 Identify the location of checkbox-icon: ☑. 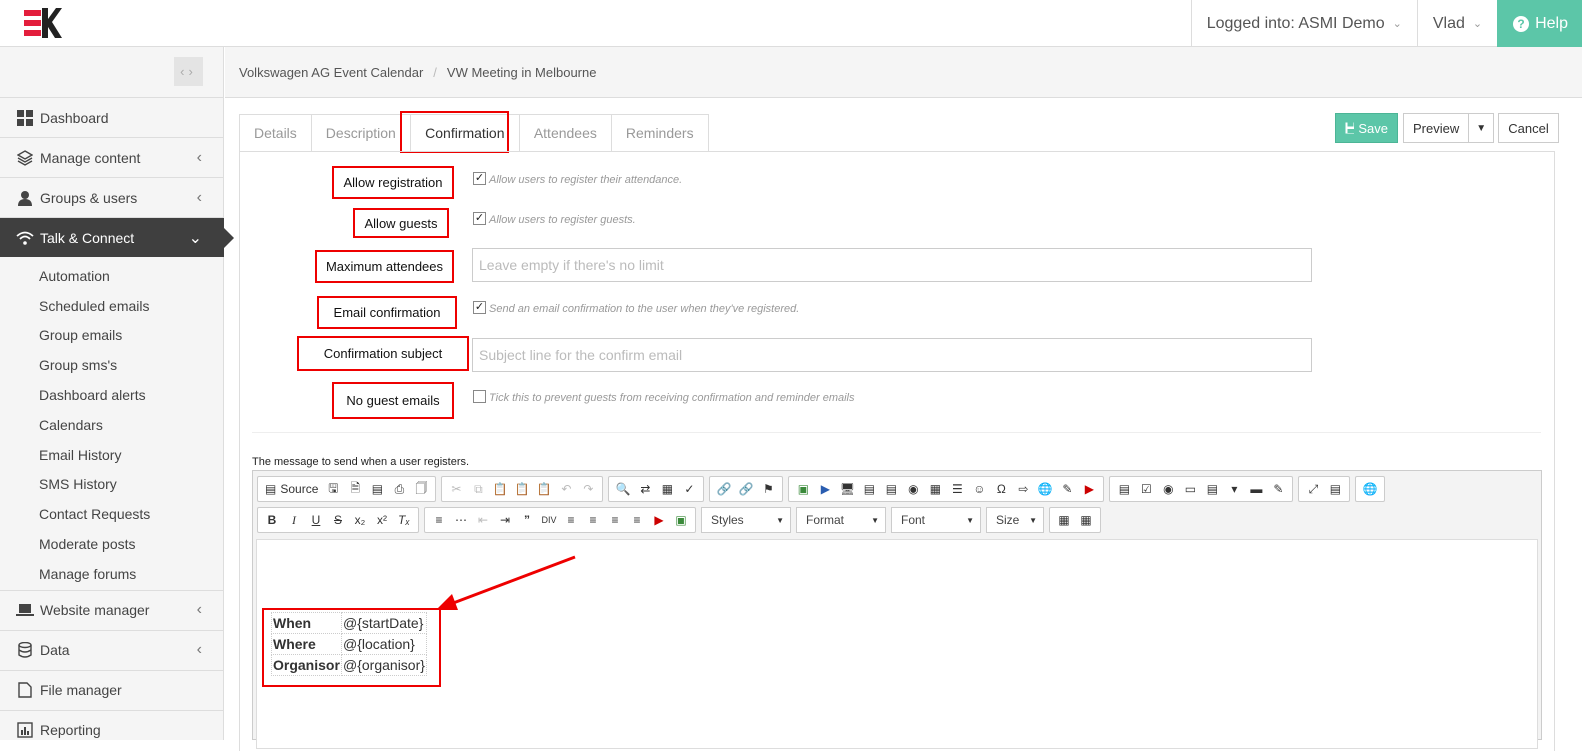
(1146, 489).